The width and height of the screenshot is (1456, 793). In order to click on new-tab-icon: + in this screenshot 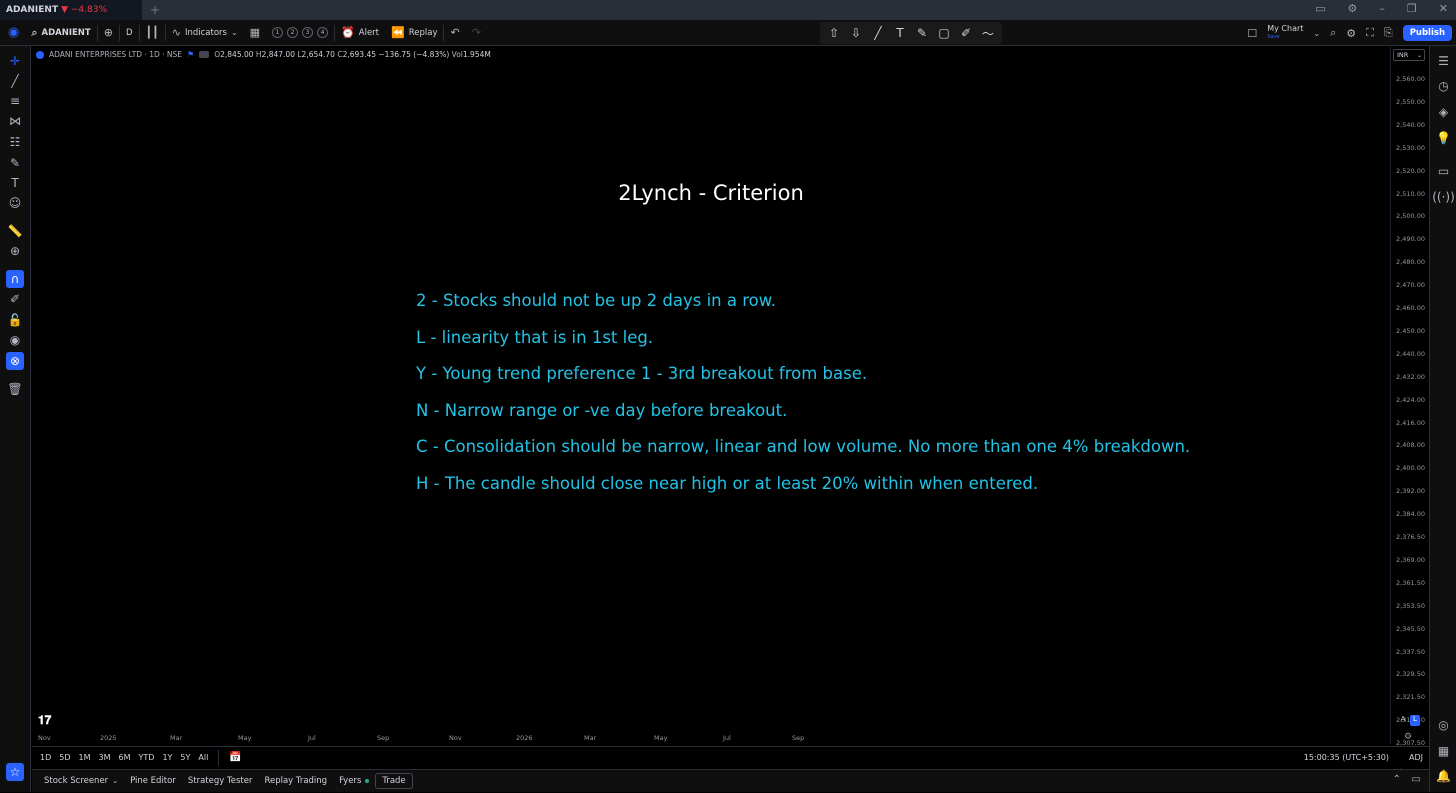, I will do `click(155, 10)`.